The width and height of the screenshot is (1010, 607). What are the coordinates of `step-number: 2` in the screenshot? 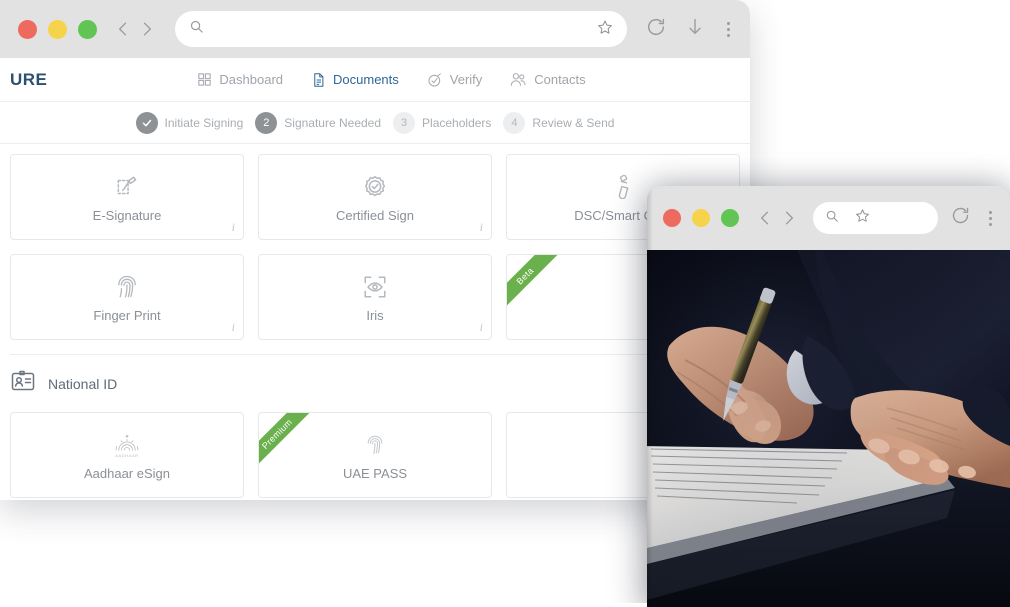 It's located at (266, 122).